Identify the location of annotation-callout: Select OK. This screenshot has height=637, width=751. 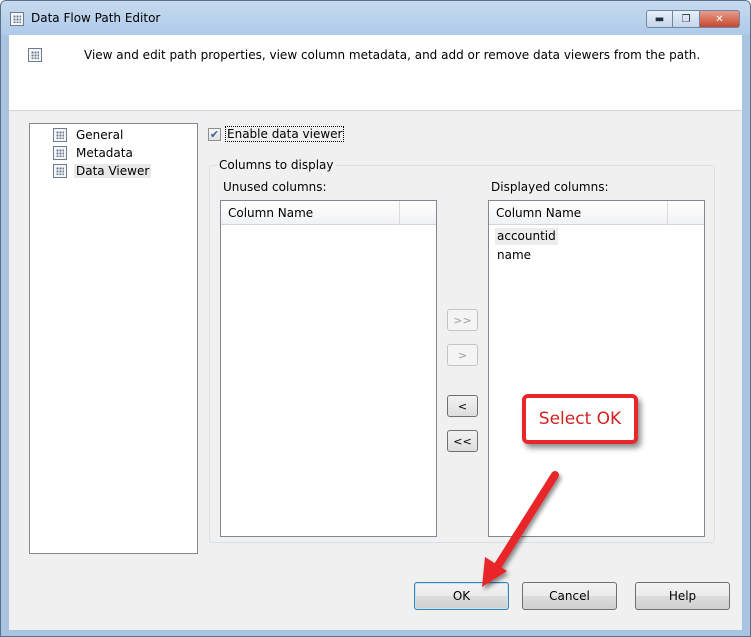
(580, 419).